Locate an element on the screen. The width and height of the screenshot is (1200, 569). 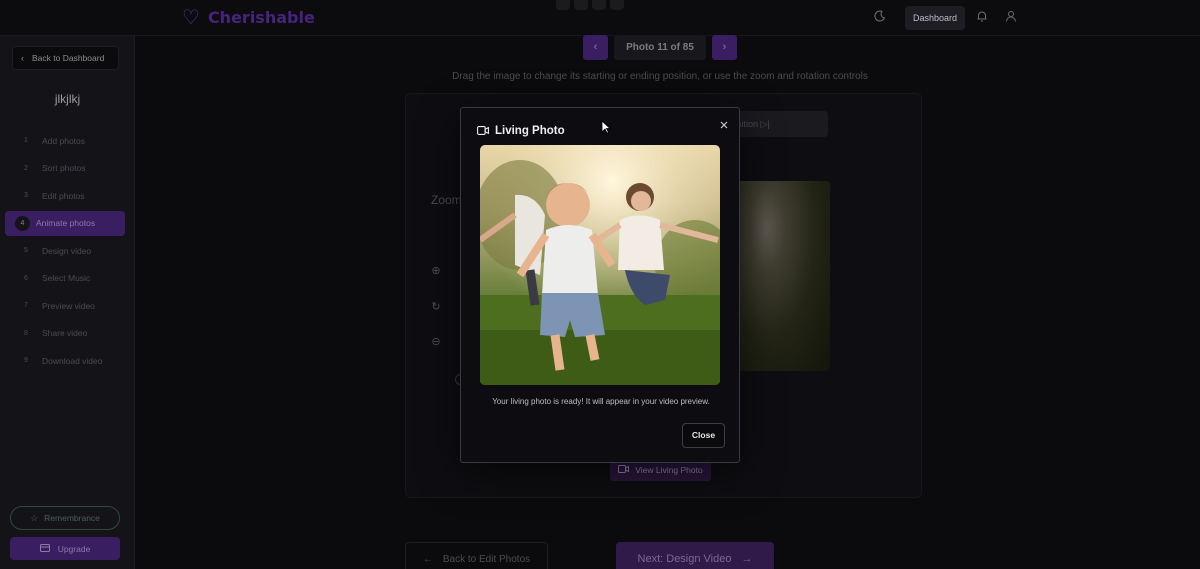
remembrance-button: ☆ Remembrance is located at coordinates (65, 518).